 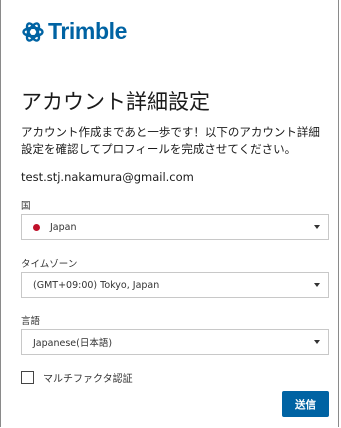 I want to click on timezone-value: (GMT+09:00) Tokyo, Japan, so click(x=96, y=285).